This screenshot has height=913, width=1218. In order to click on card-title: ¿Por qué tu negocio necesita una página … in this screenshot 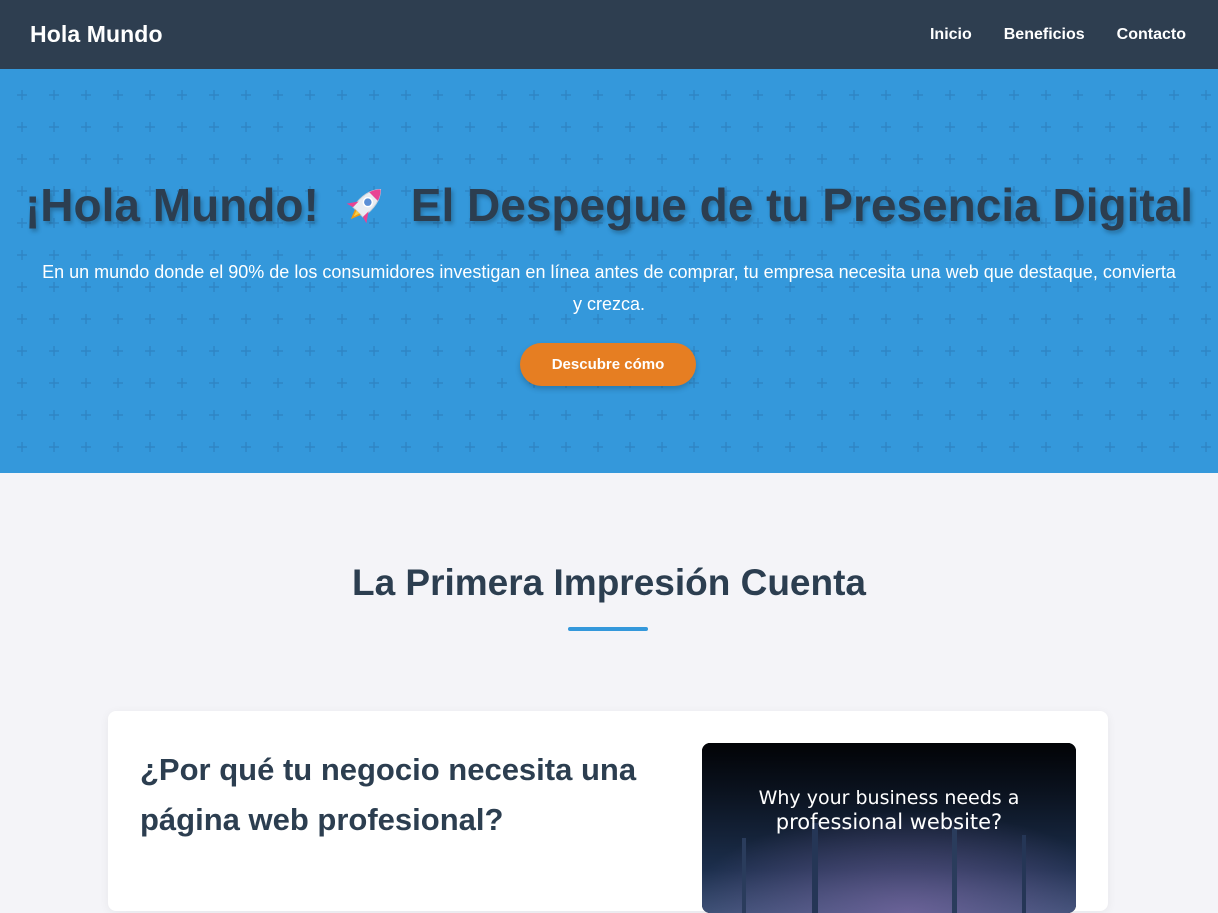, I will do `click(388, 794)`.